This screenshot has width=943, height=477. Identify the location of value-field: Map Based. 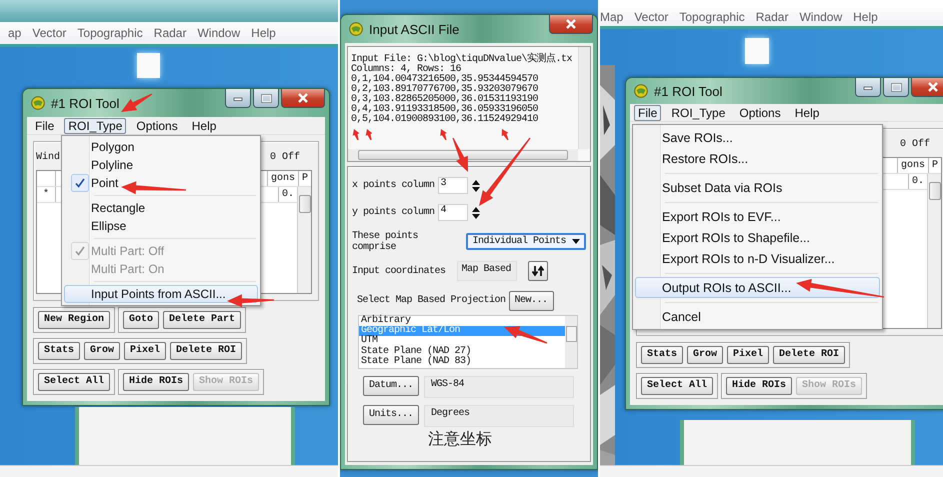
(486, 271).